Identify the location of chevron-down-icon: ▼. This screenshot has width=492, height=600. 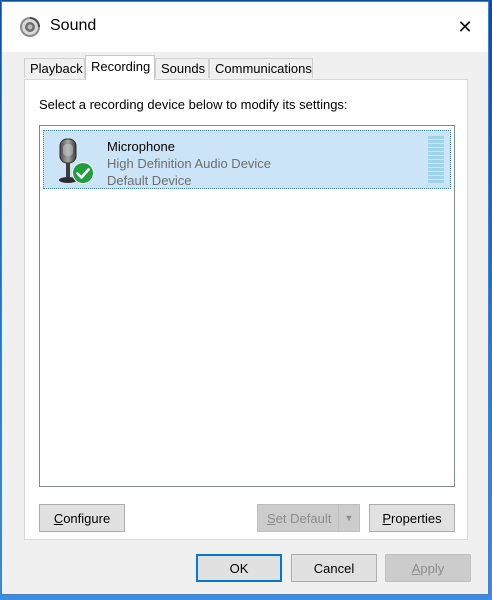
(349, 518).